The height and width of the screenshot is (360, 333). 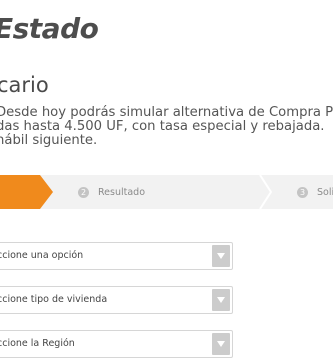 I want to click on option-select: ccione una opción, so click(x=116, y=256).